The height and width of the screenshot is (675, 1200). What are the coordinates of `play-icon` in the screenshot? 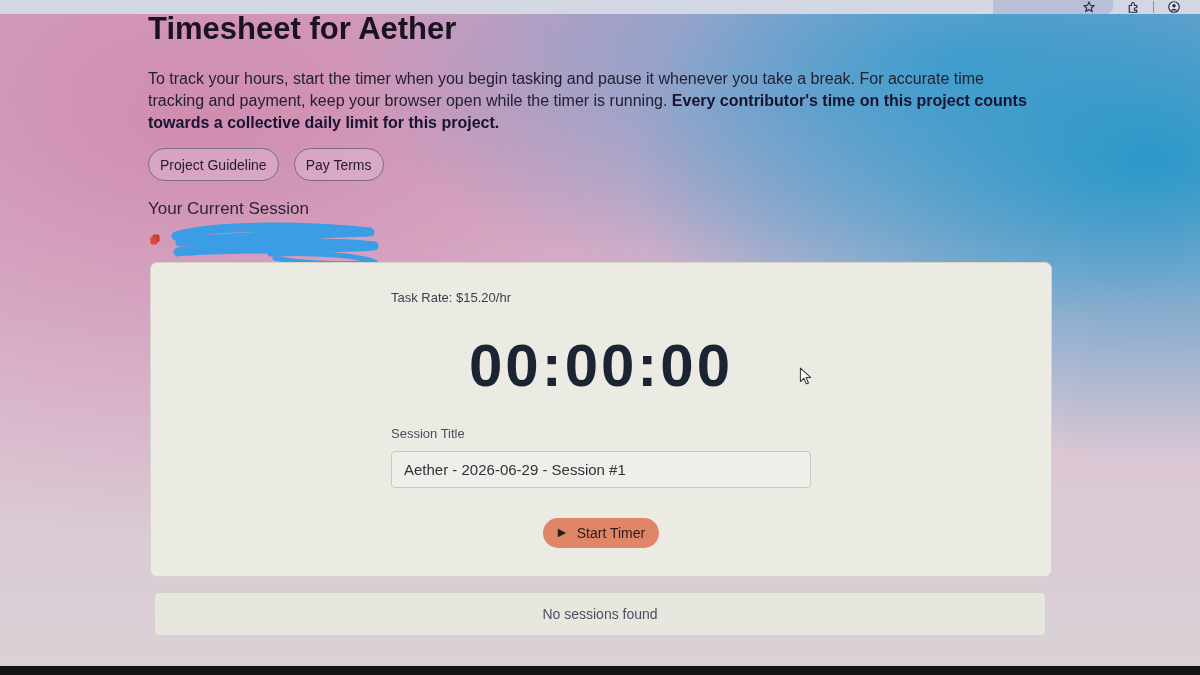 It's located at (561, 533).